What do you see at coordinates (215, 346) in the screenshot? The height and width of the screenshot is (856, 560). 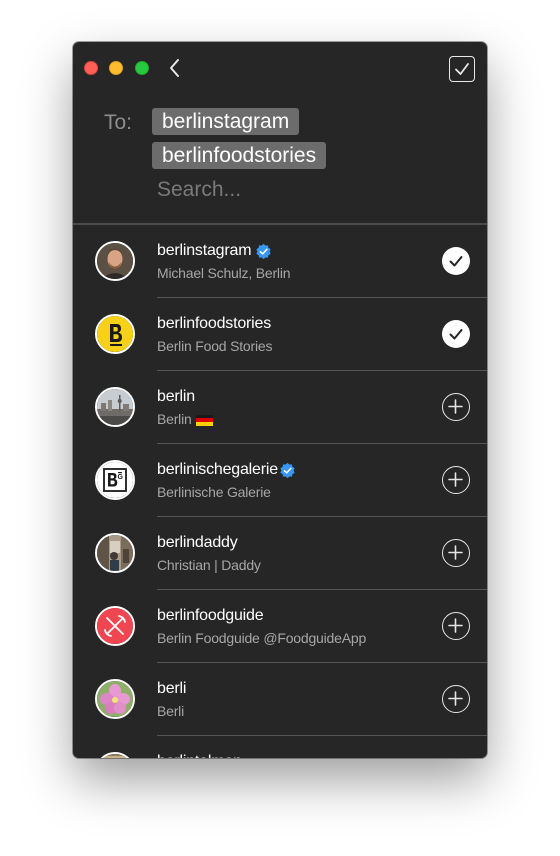 I see `display-name: Berlin Food Stories` at bounding box center [215, 346].